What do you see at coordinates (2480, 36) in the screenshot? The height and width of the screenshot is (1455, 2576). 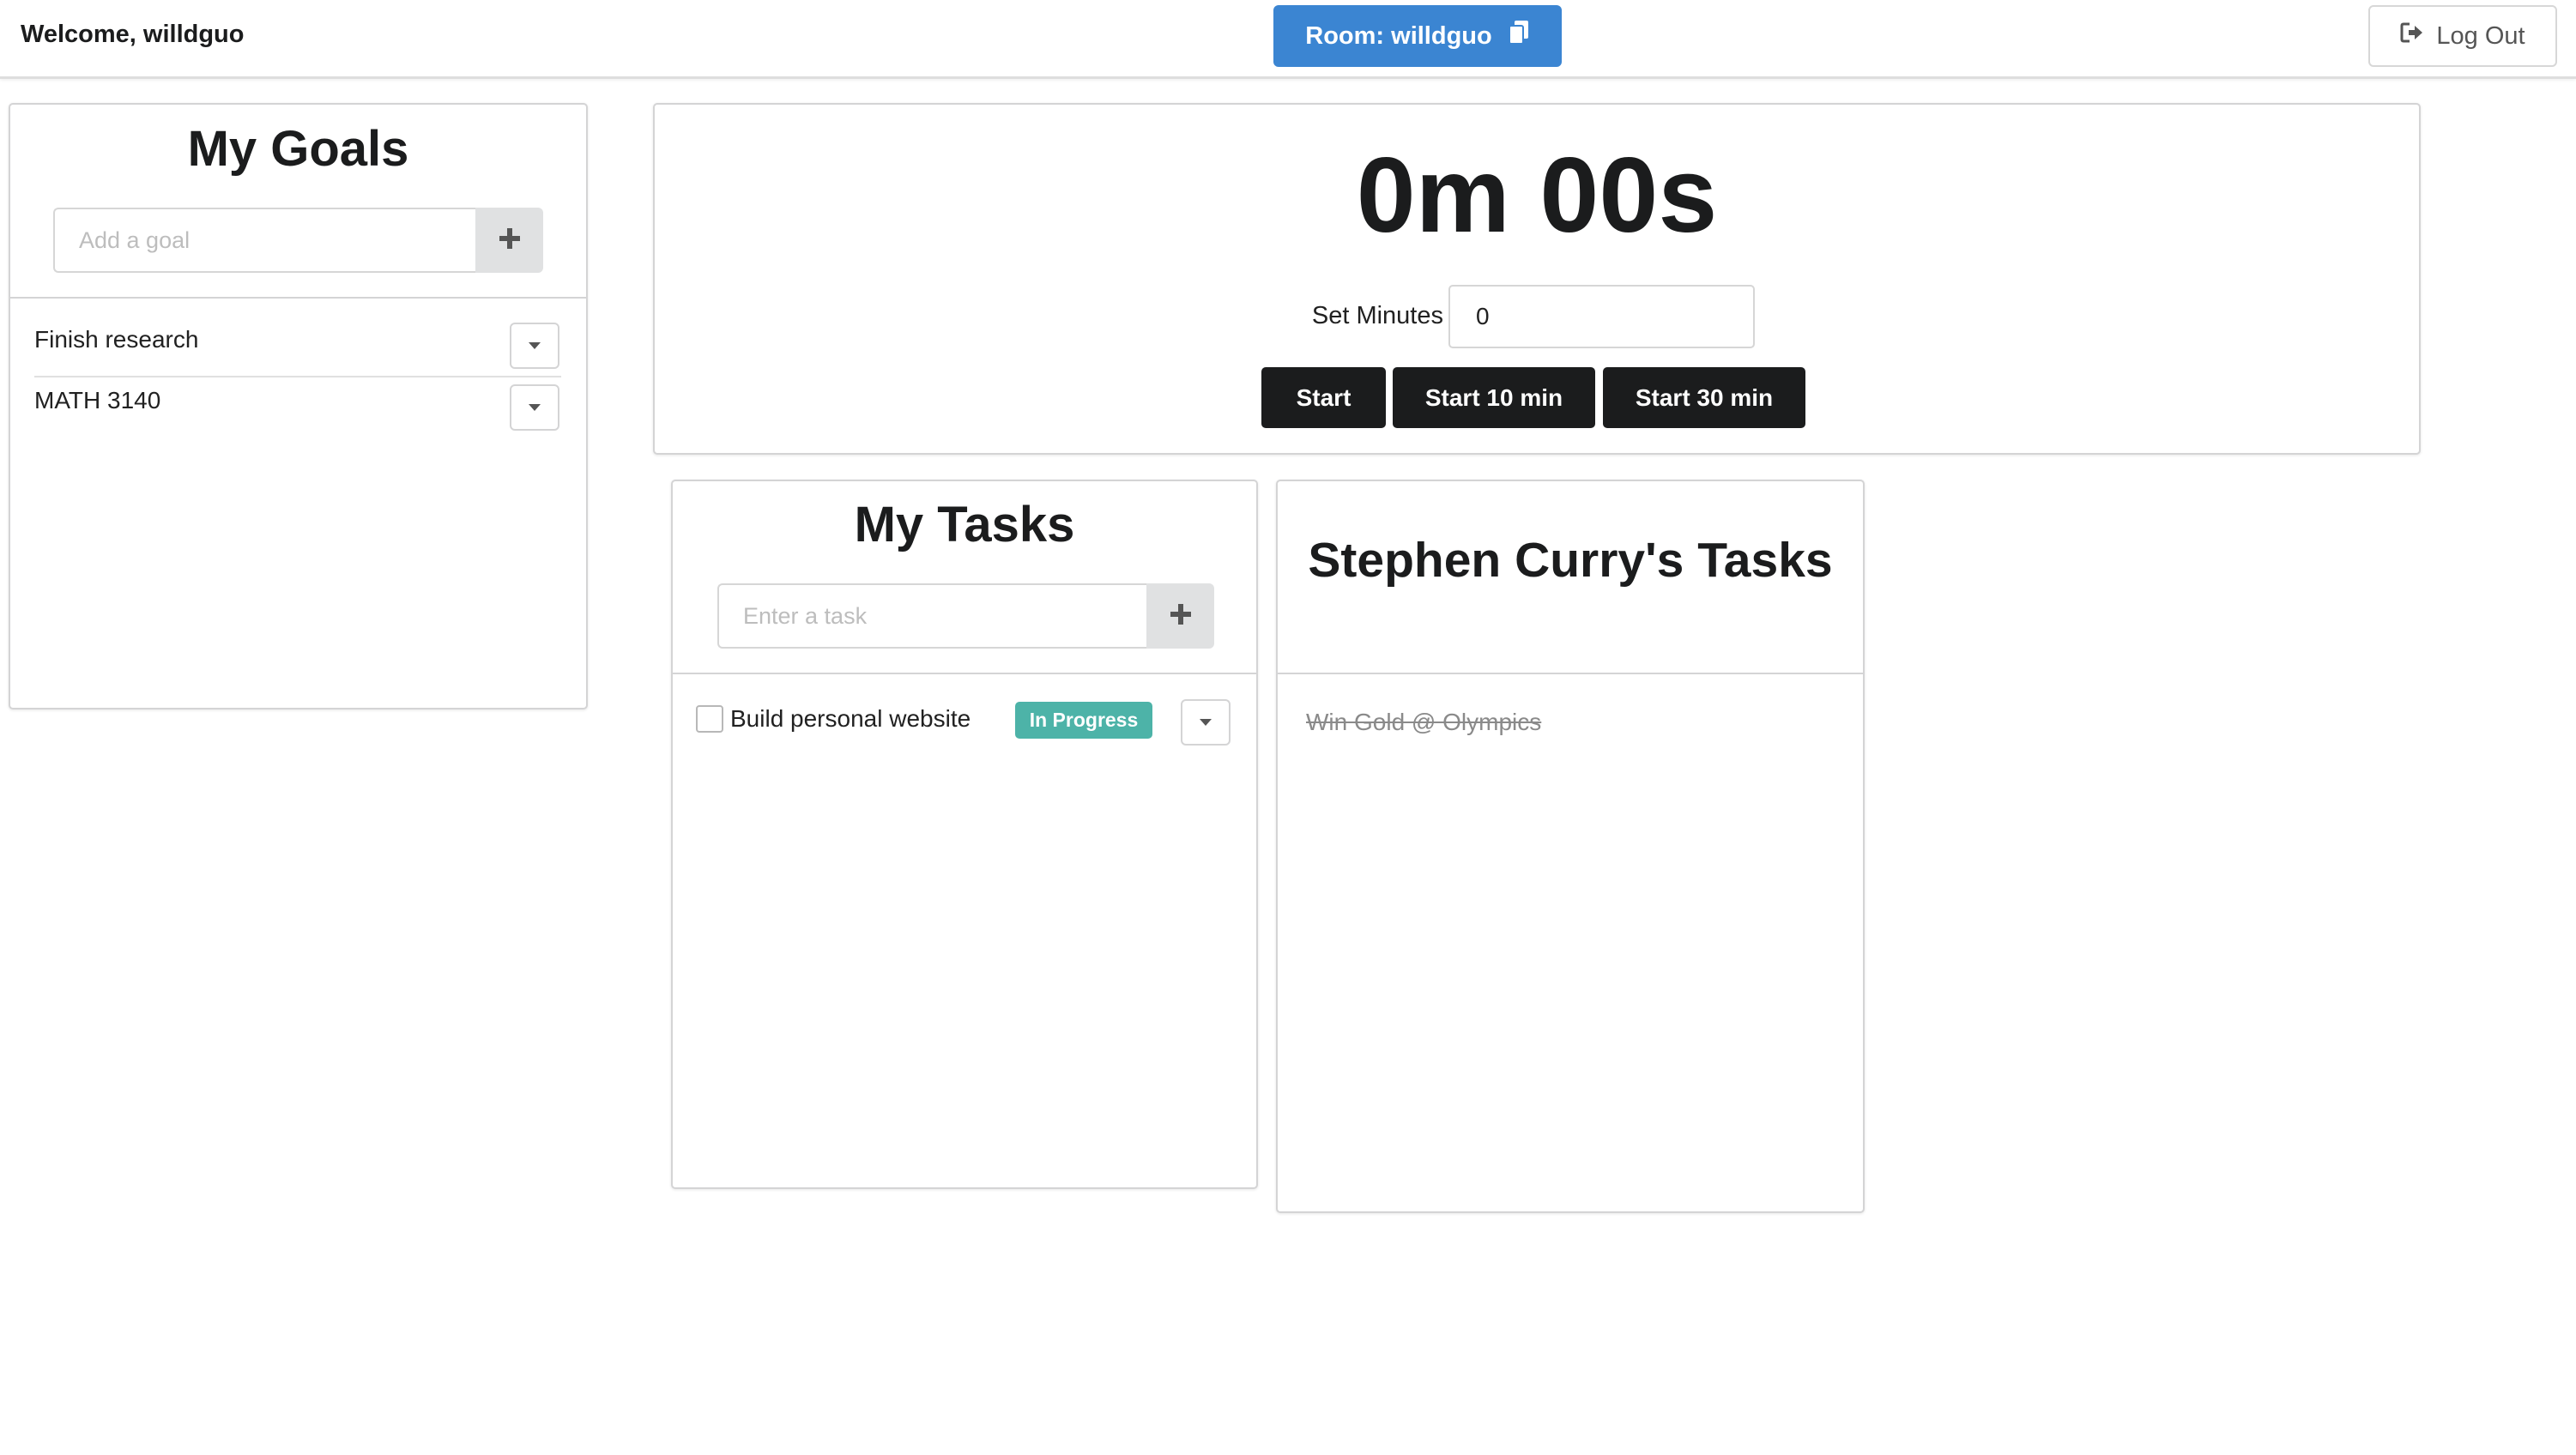 I see `logout-label: Log Out` at bounding box center [2480, 36].